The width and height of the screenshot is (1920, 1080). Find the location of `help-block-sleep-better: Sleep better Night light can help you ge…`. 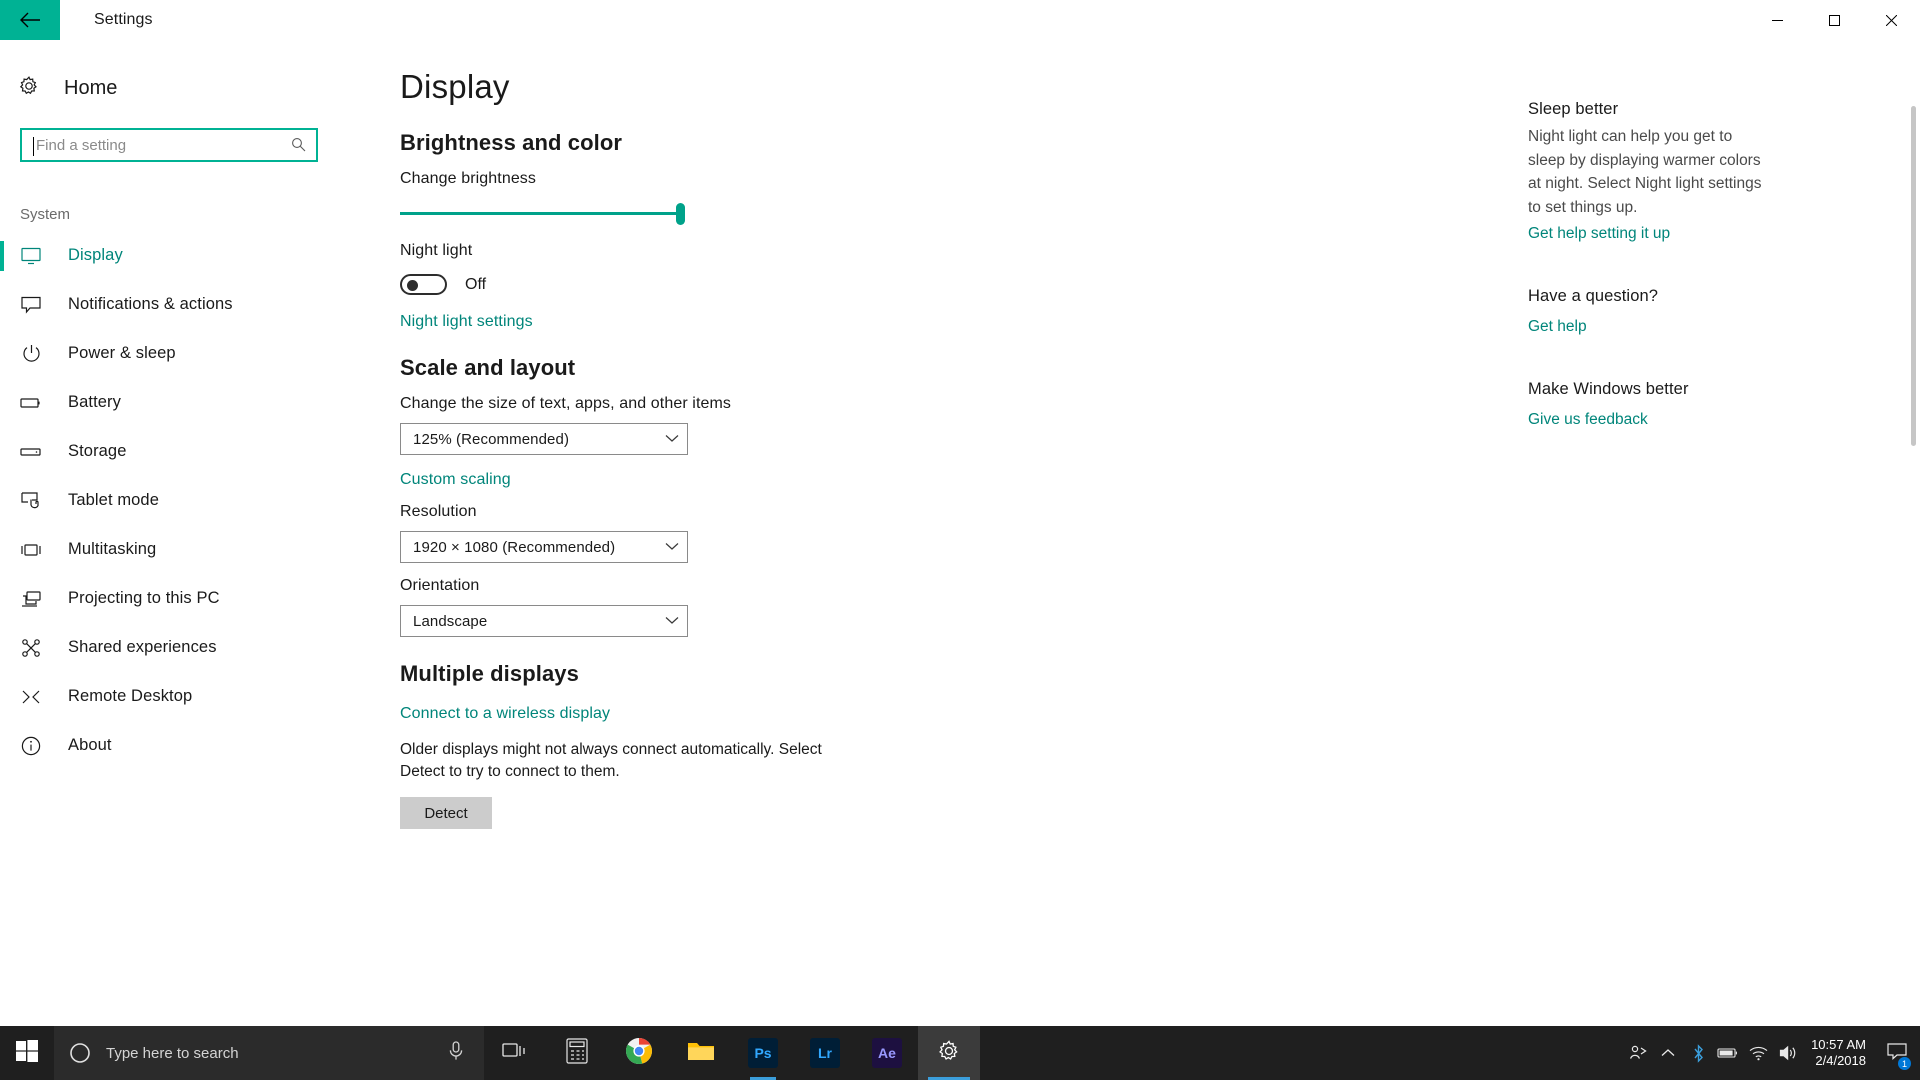

help-block-sleep-better: Sleep better Night light can help you ge… is located at coordinates (1694, 171).